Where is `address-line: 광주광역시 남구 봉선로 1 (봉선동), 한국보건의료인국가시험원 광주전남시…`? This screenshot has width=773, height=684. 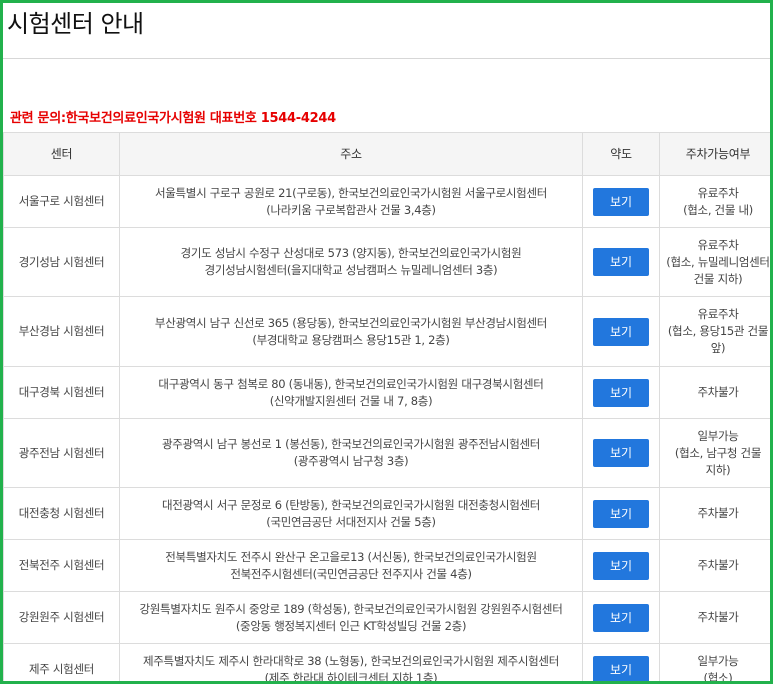
address-line: 광주광역시 남구 봉선로 1 (봉선동), 한국보건의료인국가시험원 광주전남시… is located at coordinates (351, 444).